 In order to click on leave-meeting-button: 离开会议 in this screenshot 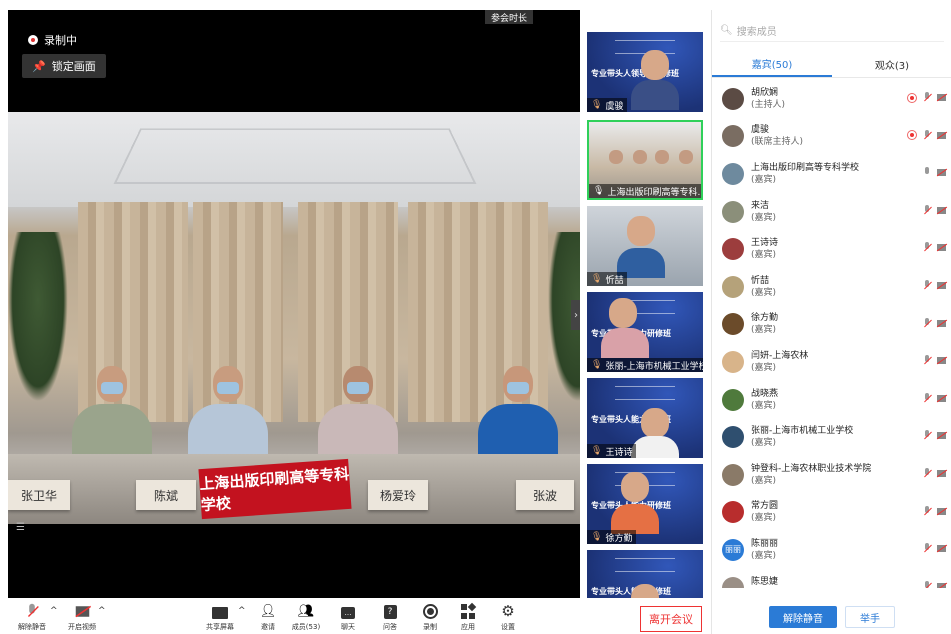, I will do `click(671, 619)`.